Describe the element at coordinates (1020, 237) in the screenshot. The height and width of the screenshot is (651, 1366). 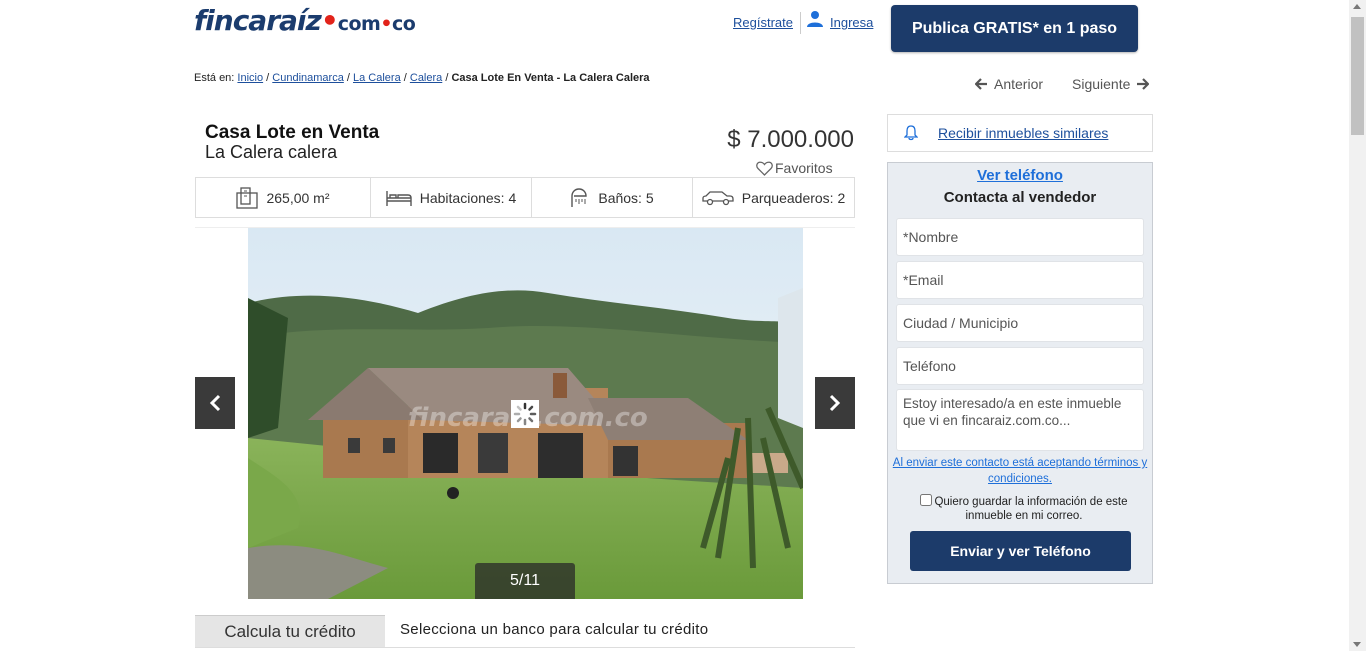
I see `name-field` at that location.